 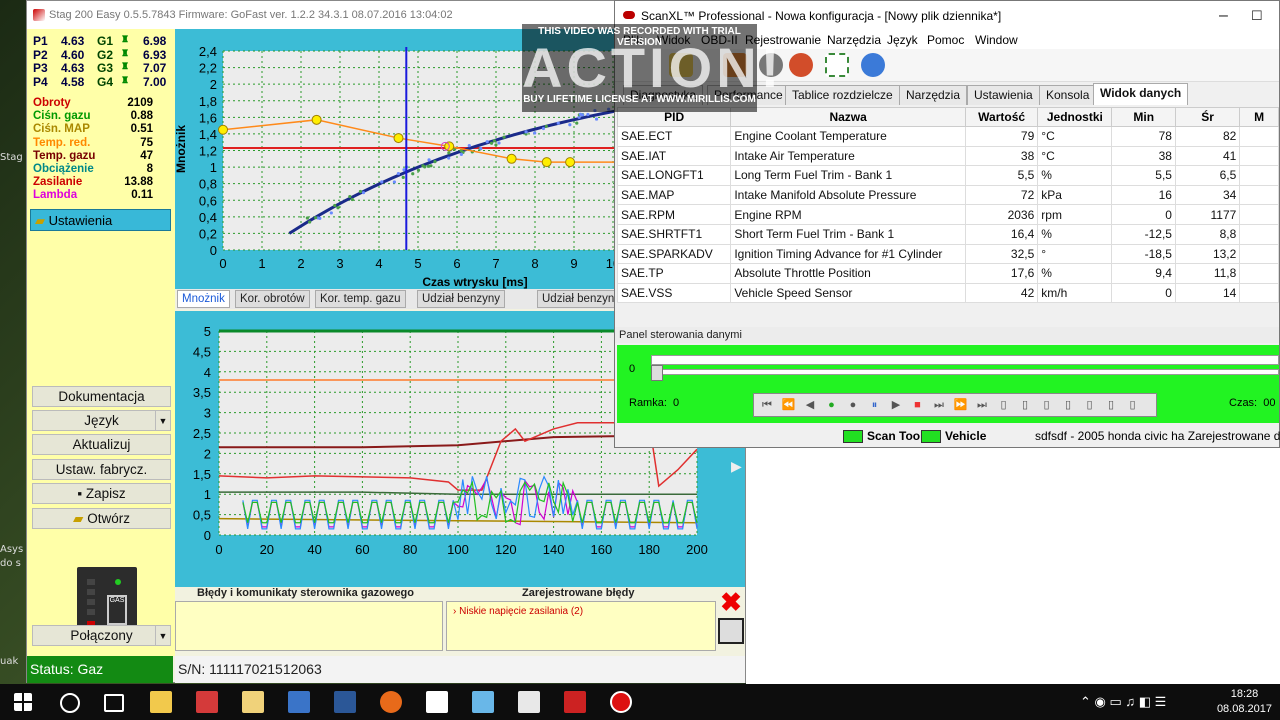 I want to click on windows-start-icon, so click(x=23, y=702).